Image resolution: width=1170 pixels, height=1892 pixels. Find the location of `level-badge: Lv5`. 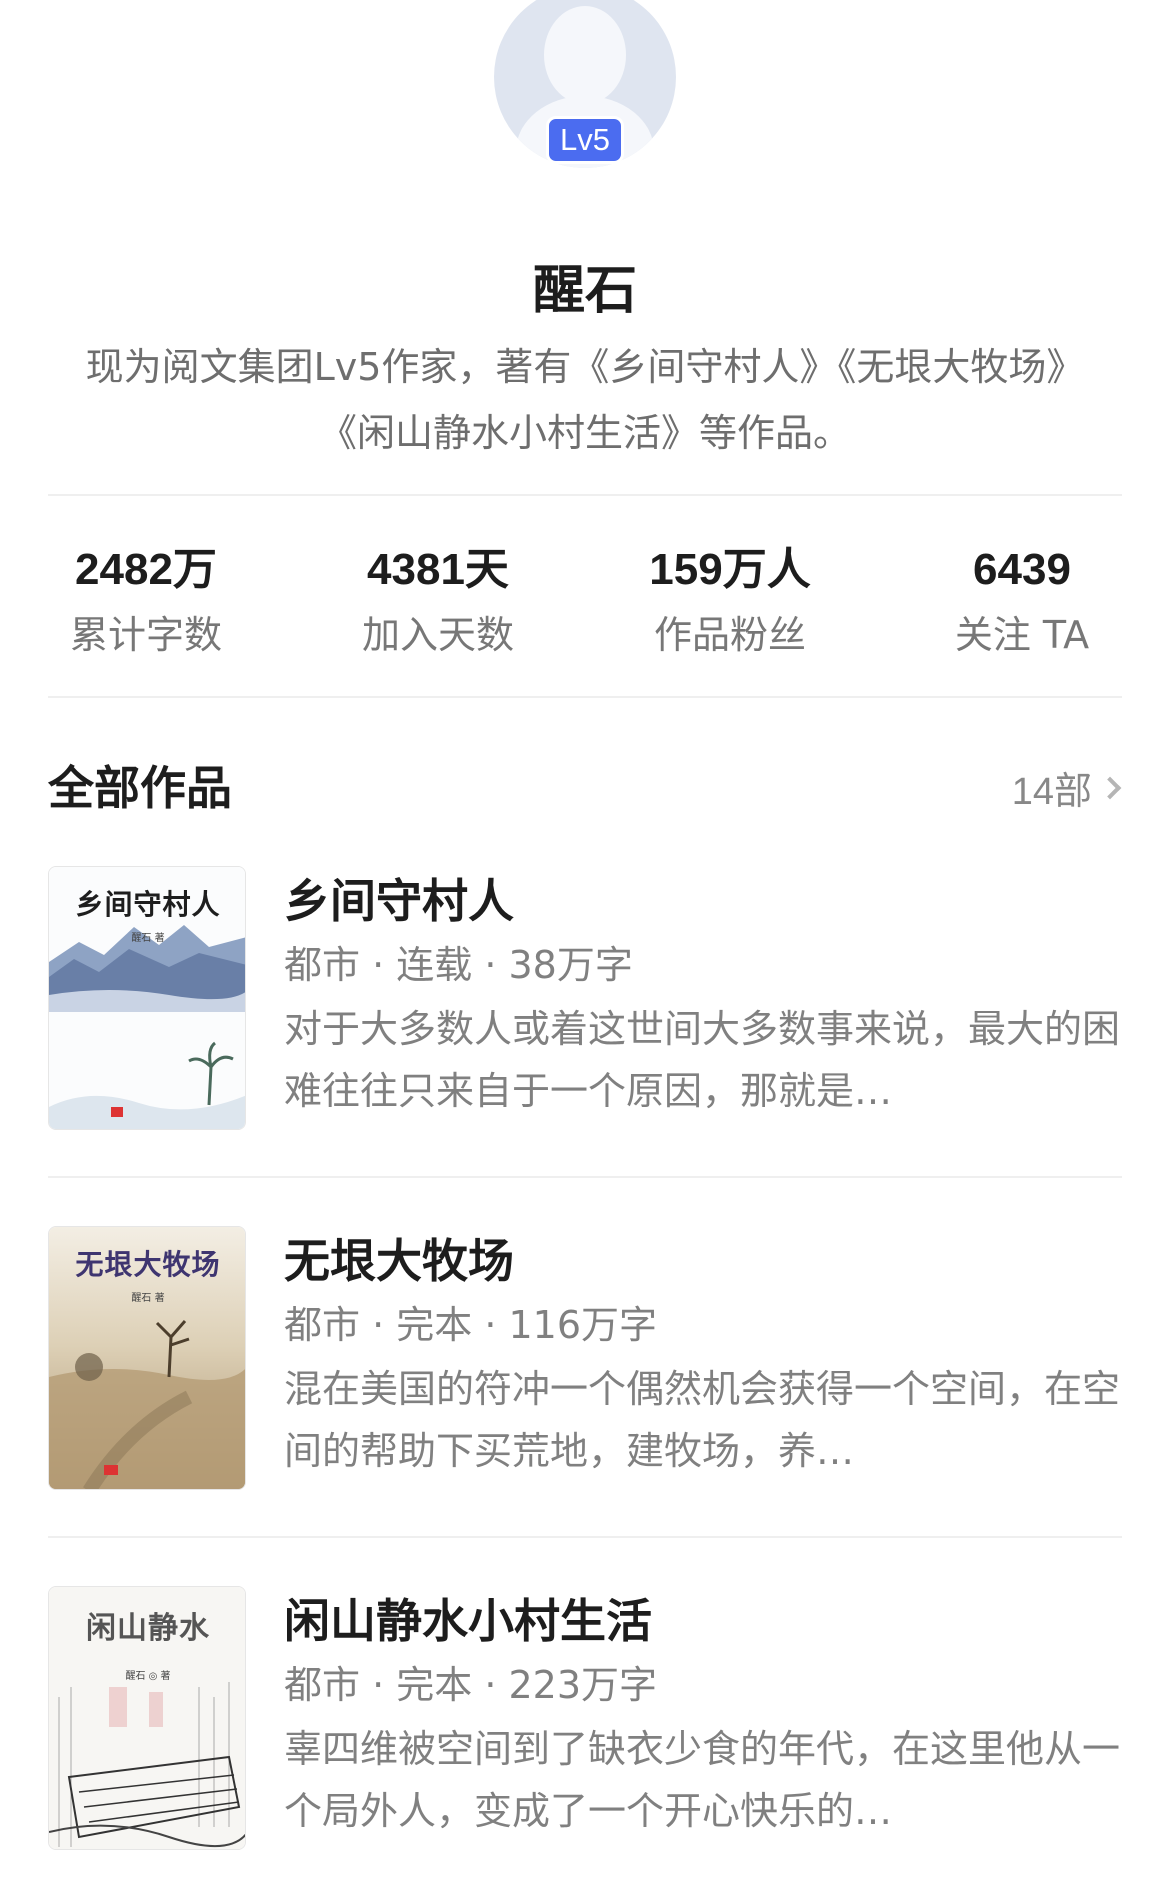

level-badge: Lv5 is located at coordinates (585, 140).